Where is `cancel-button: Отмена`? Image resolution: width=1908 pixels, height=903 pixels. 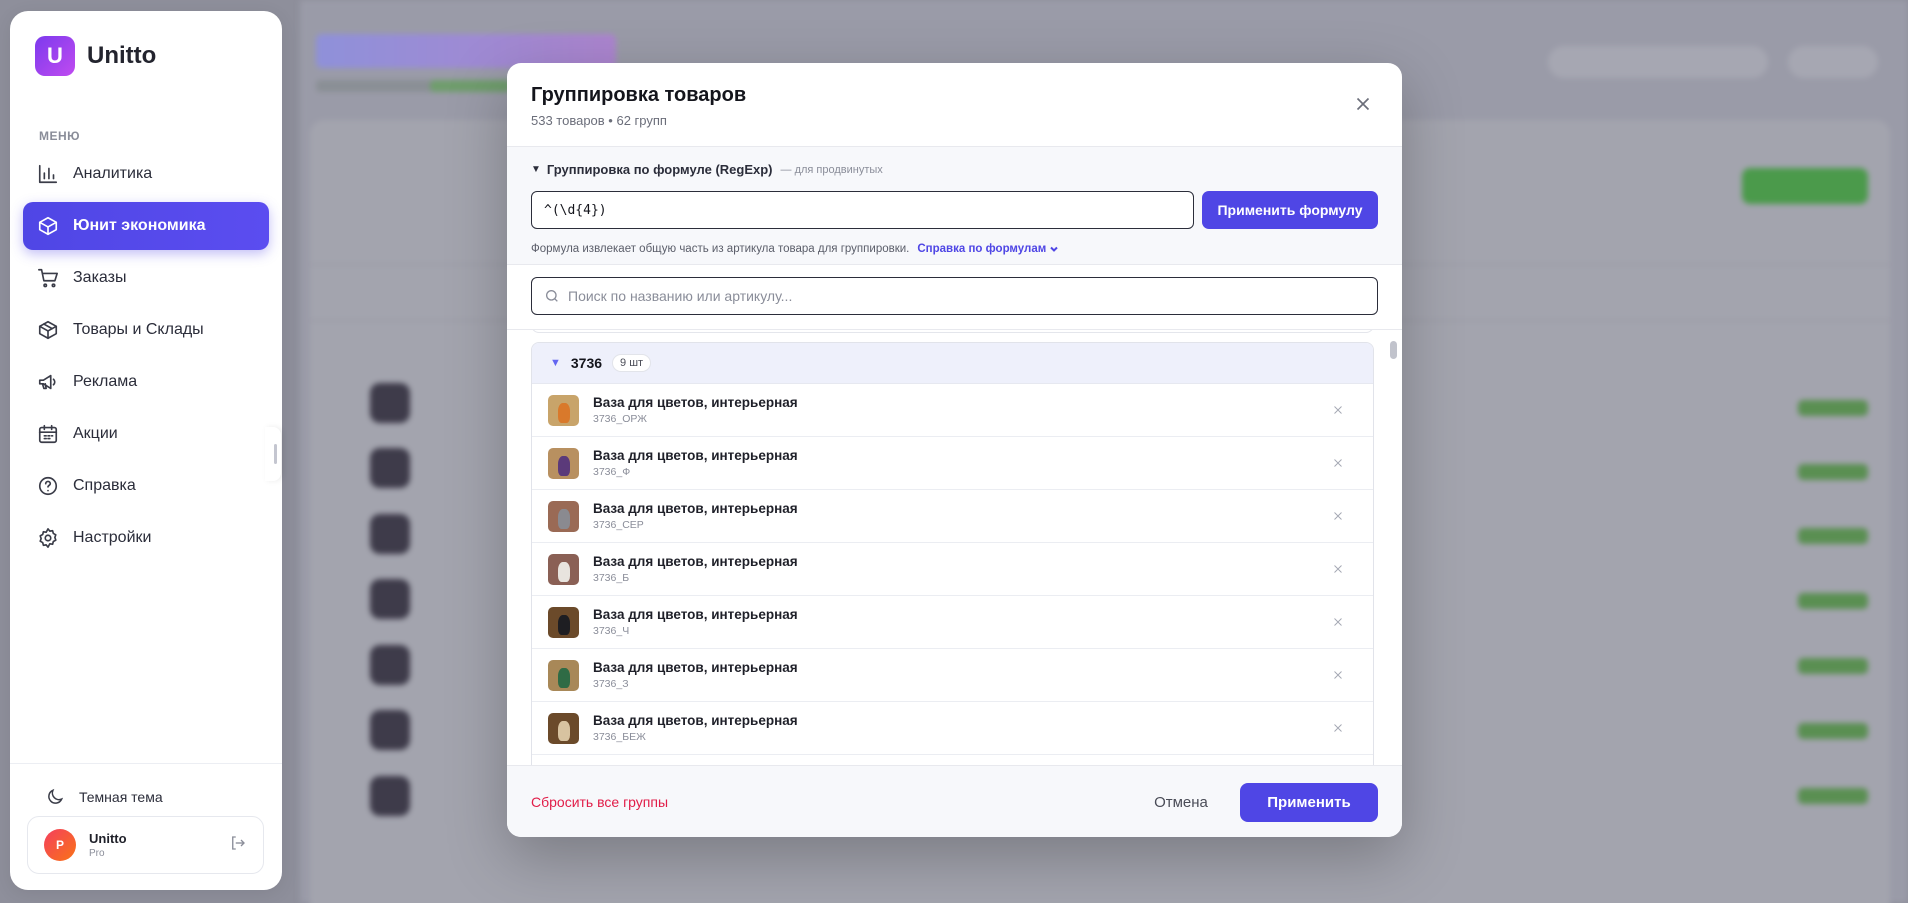
cancel-button: Отмена is located at coordinates (1181, 802).